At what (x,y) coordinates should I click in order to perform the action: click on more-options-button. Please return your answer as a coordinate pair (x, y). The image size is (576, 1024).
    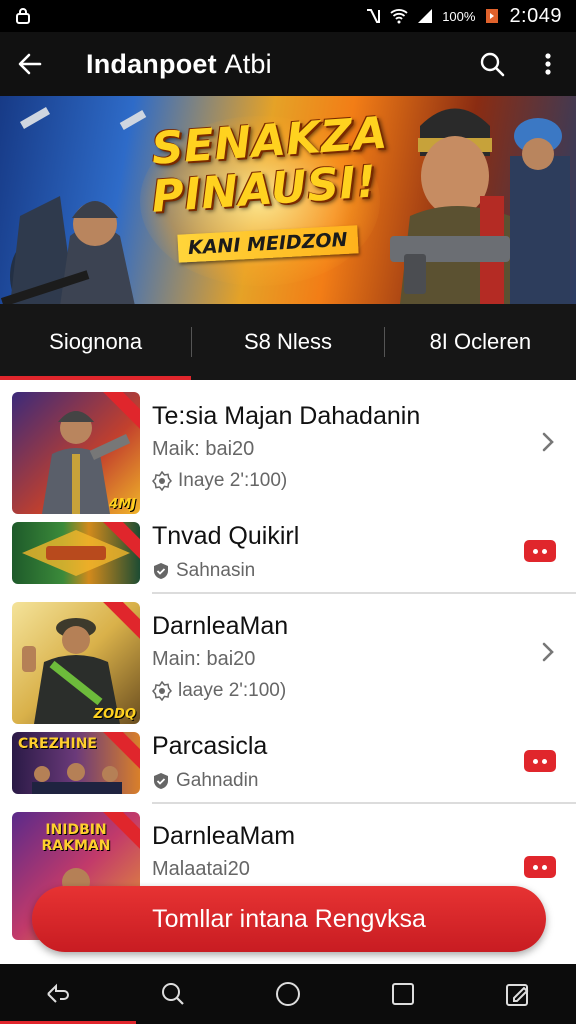
    Looking at the image, I should click on (548, 64).